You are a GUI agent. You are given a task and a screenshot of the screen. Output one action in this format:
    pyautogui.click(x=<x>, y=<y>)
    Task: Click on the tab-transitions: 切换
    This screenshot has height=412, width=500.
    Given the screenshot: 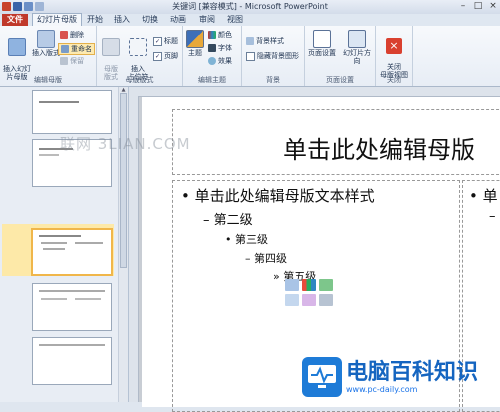 What is the action you would take?
    pyautogui.click(x=150, y=20)
    